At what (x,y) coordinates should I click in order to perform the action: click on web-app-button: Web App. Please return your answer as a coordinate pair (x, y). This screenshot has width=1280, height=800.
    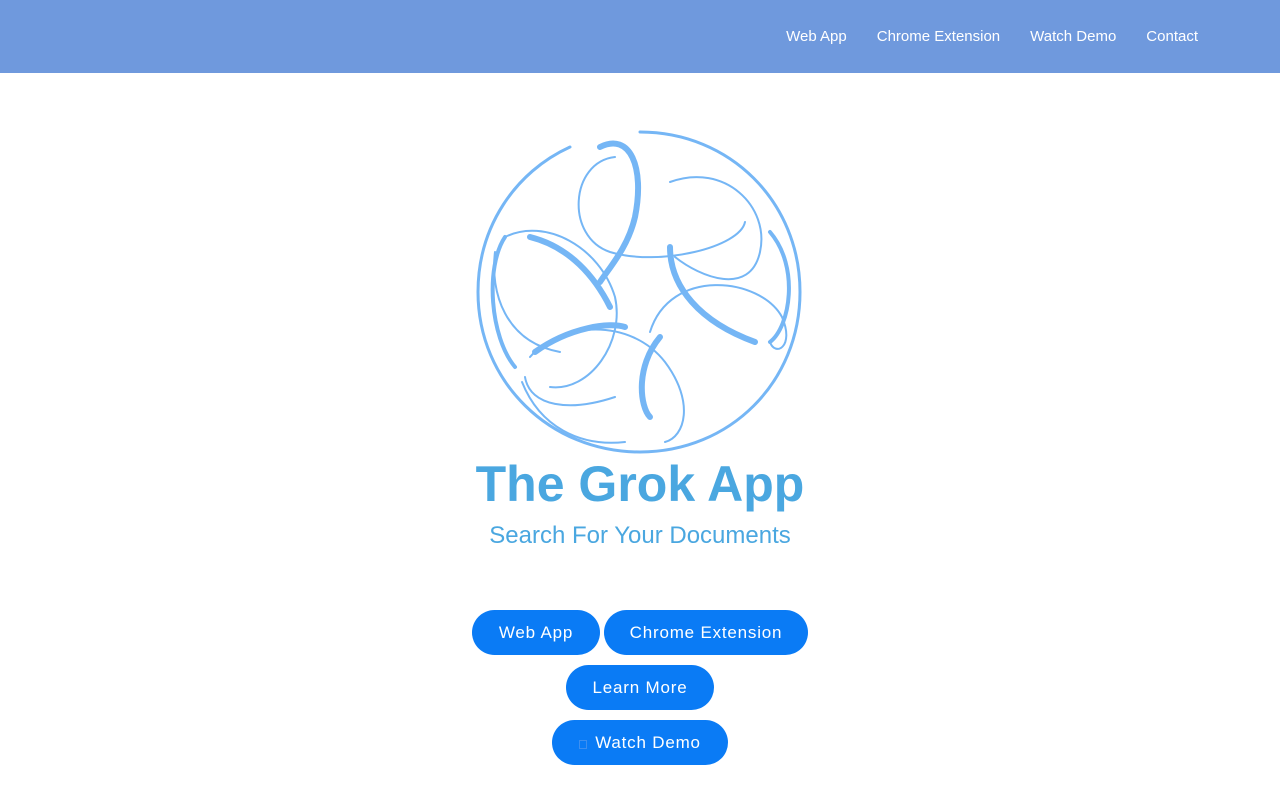
    Looking at the image, I should click on (536, 632).